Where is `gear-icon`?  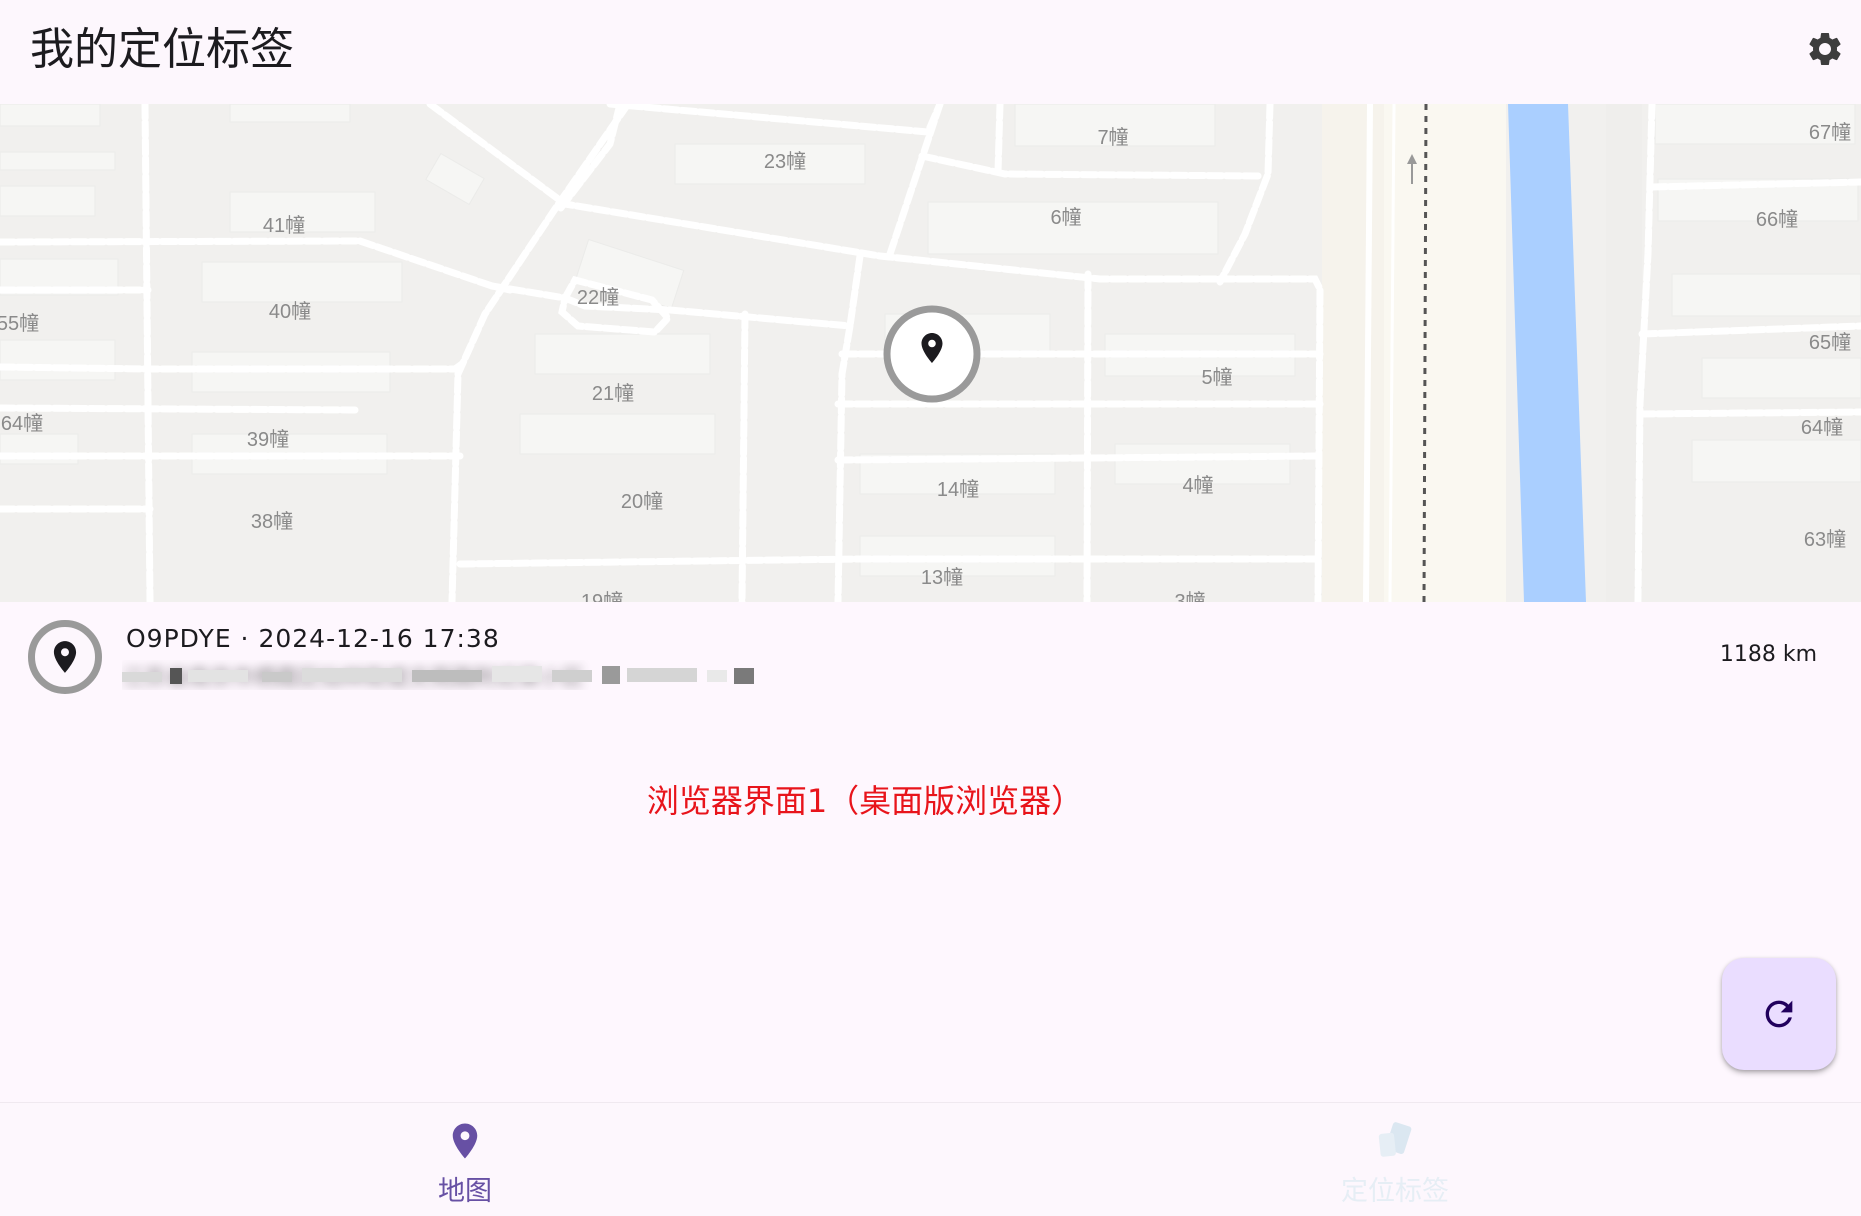
gear-icon is located at coordinates (1825, 48).